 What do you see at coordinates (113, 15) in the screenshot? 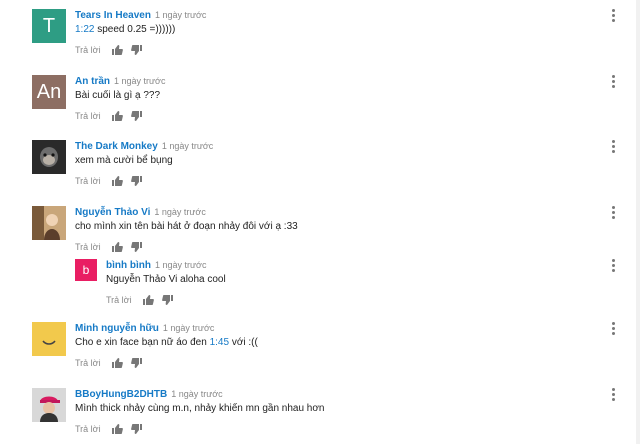
I see `comment-author: Tears In Heaven` at bounding box center [113, 15].